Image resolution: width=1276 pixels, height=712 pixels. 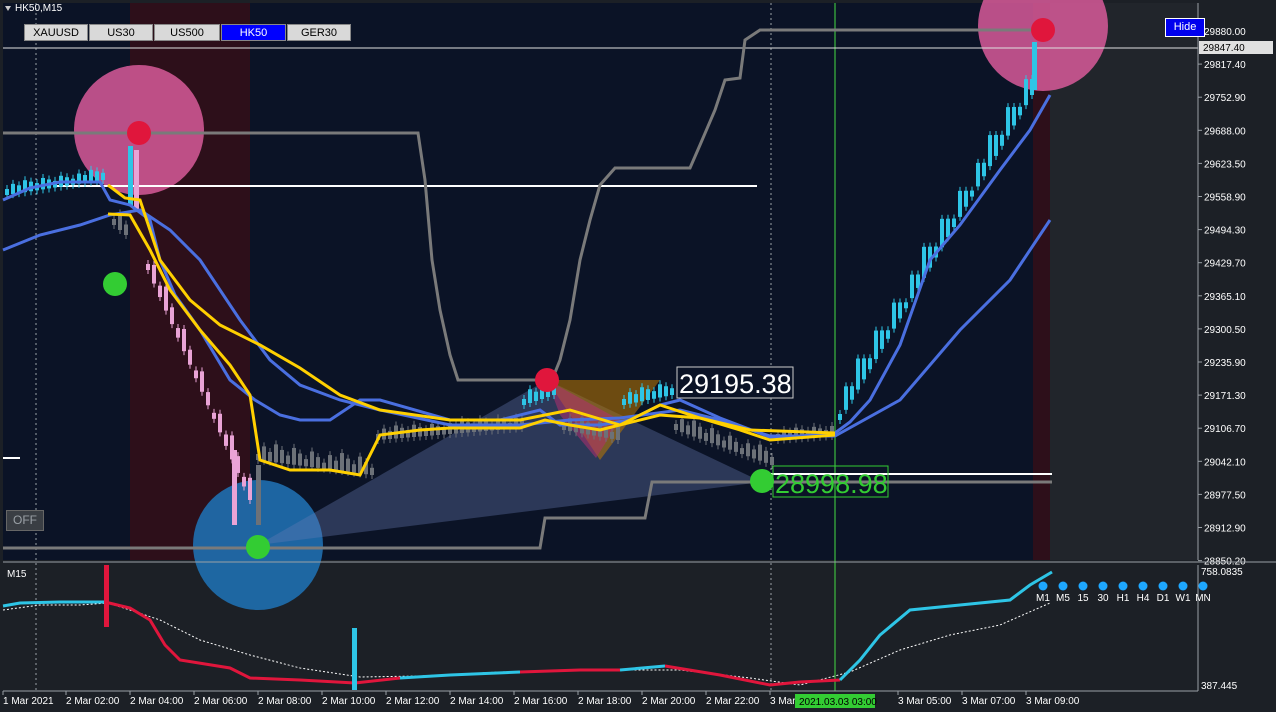 What do you see at coordinates (735, 384) in the screenshot?
I see `high-price-label: 29195.38` at bounding box center [735, 384].